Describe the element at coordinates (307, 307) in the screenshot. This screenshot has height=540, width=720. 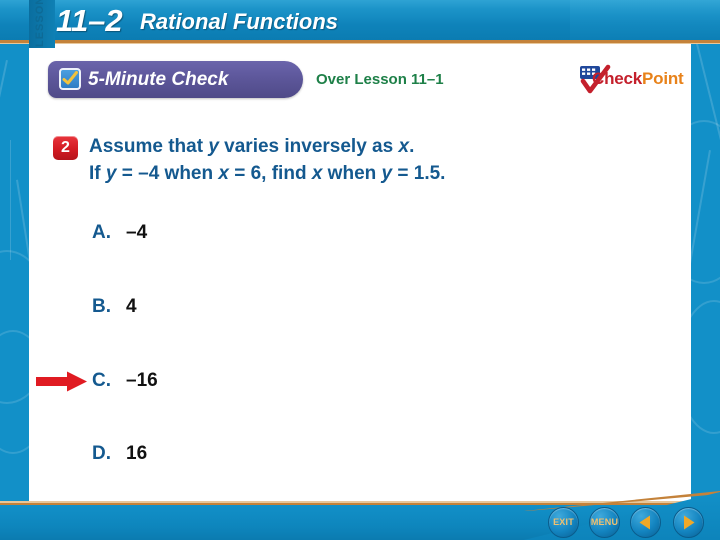
I see `answer-choice-b: B. 4` at that location.